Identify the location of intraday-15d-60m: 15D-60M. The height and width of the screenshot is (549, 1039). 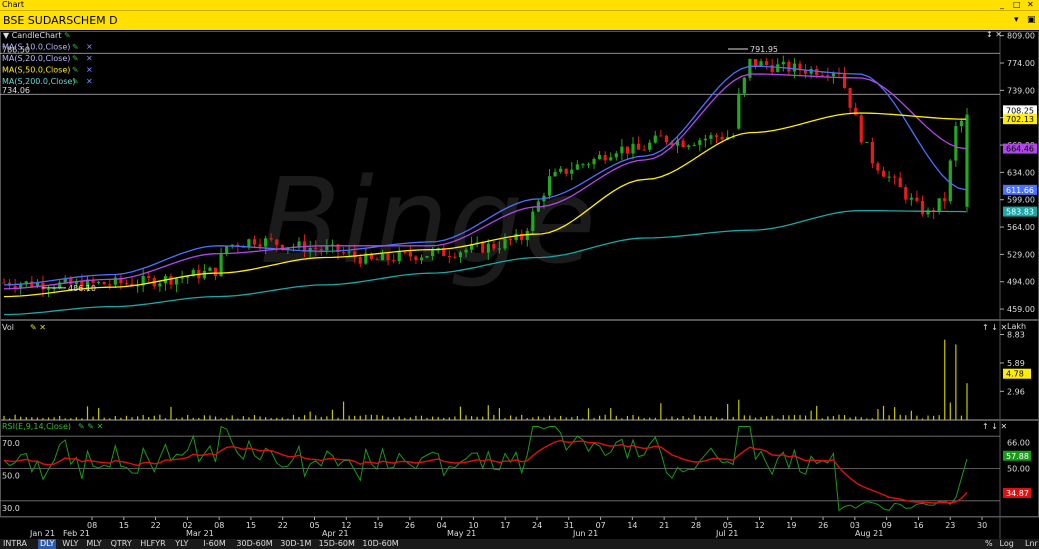
(337, 544).